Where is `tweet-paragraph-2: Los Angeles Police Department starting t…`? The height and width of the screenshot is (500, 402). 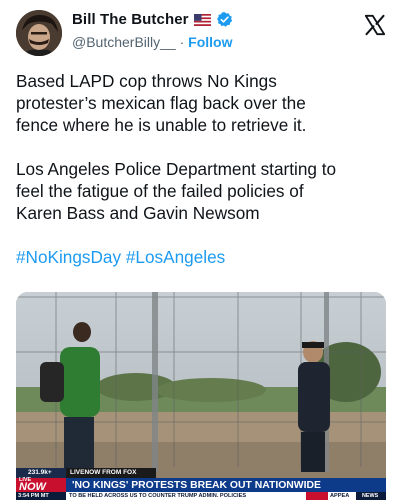 tweet-paragraph-2: Los Angeles Police Department starting t… is located at coordinates (176, 191).